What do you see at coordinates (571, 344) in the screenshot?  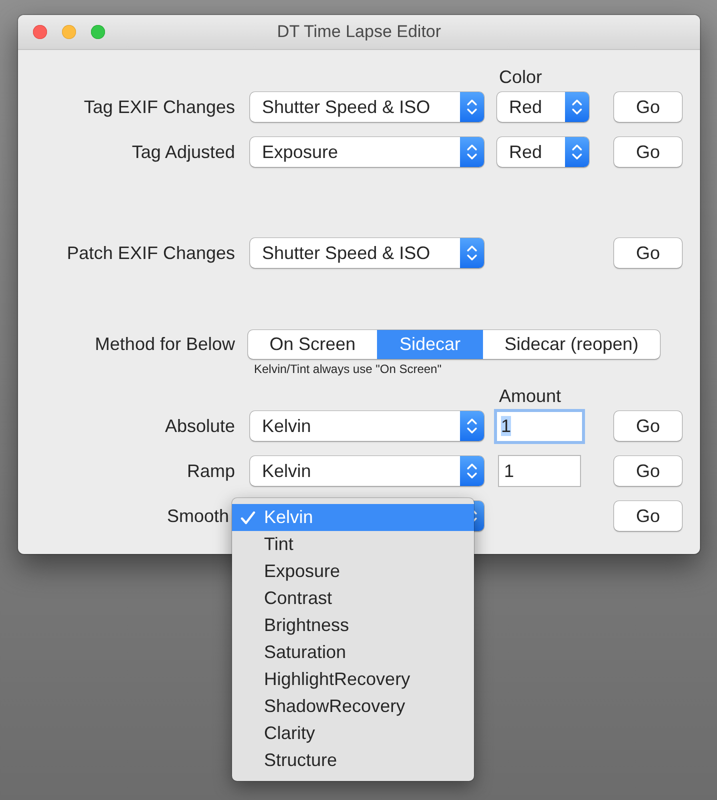 I see `segment-tab: Sidecar (reopen)` at bounding box center [571, 344].